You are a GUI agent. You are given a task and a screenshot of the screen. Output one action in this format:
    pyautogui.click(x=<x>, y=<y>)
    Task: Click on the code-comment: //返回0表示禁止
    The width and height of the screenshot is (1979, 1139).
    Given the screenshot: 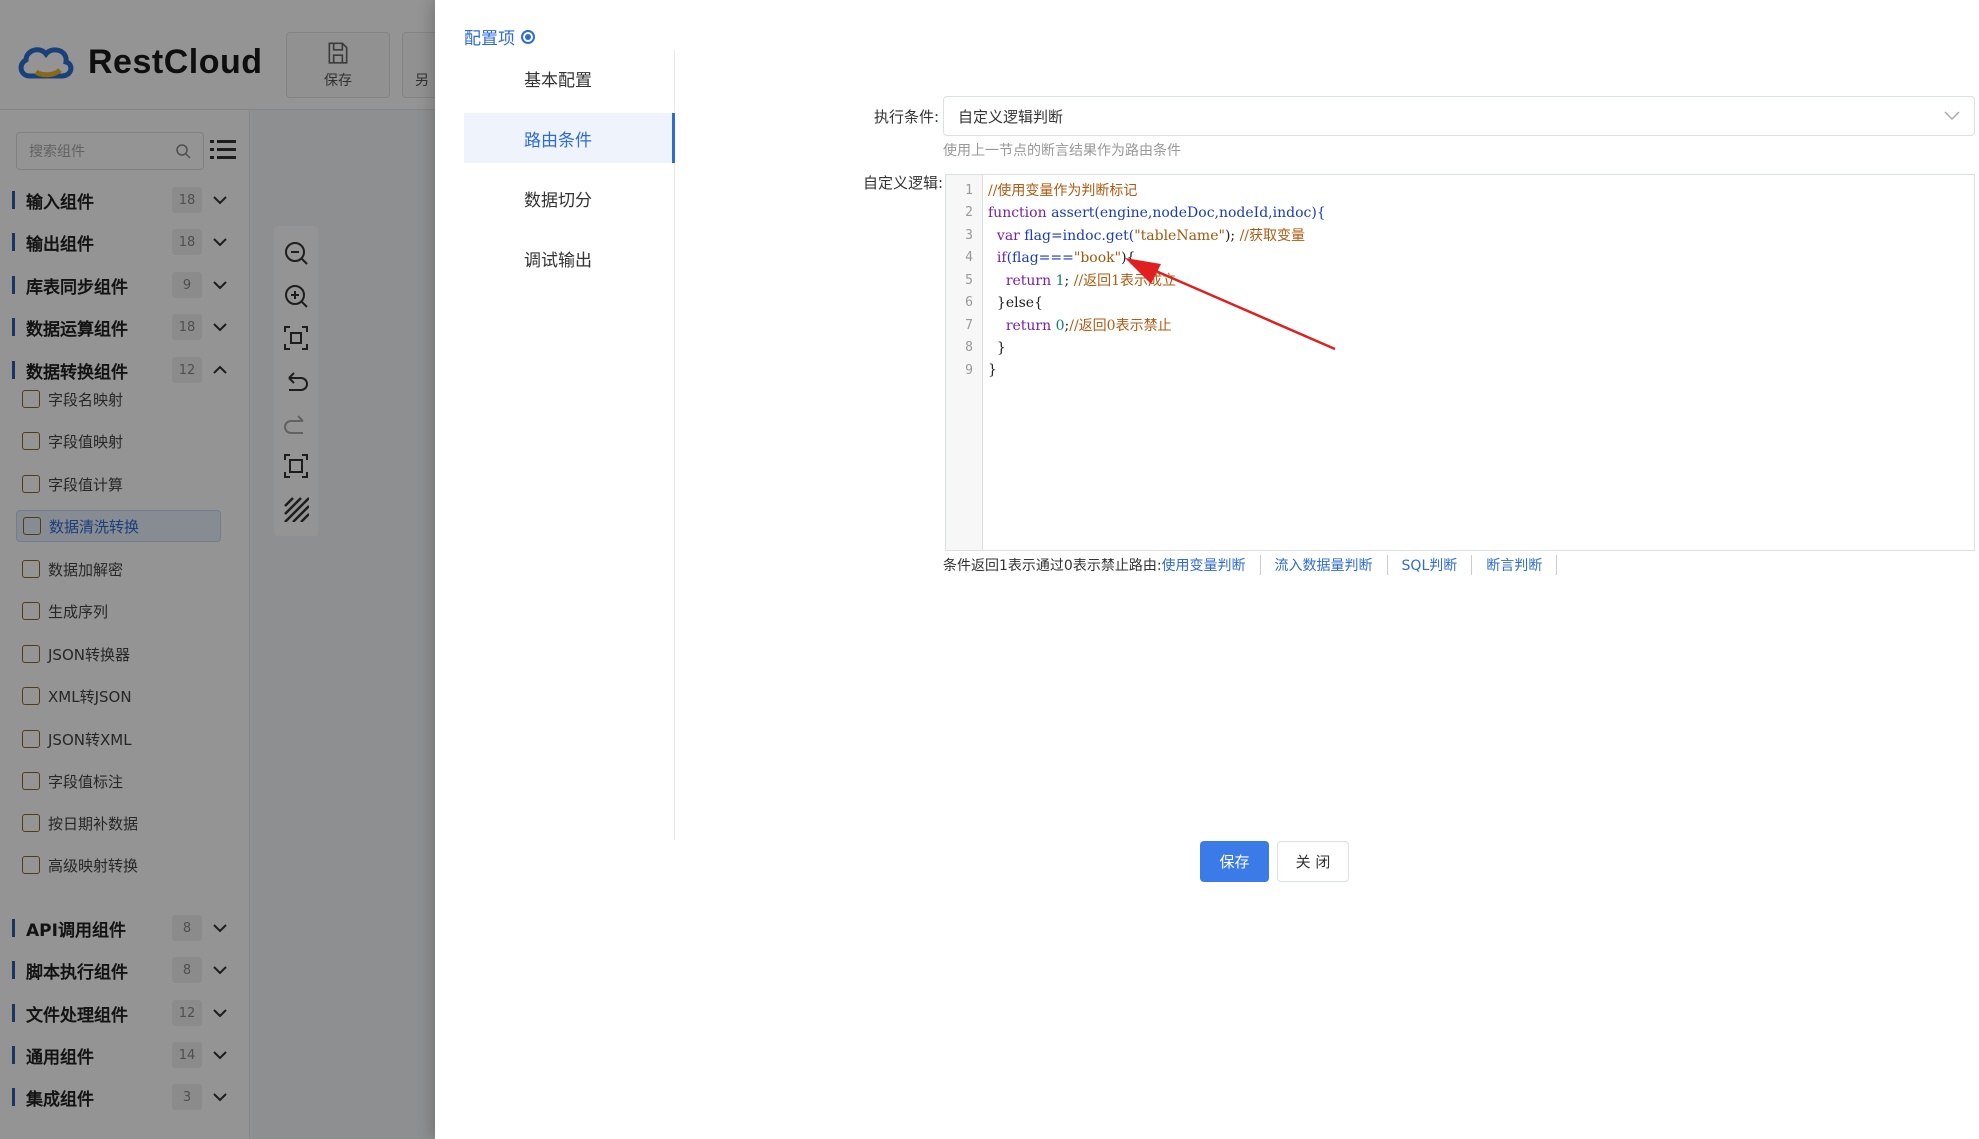 What is the action you would take?
    pyautogui.click(x=1120, y=326)
    